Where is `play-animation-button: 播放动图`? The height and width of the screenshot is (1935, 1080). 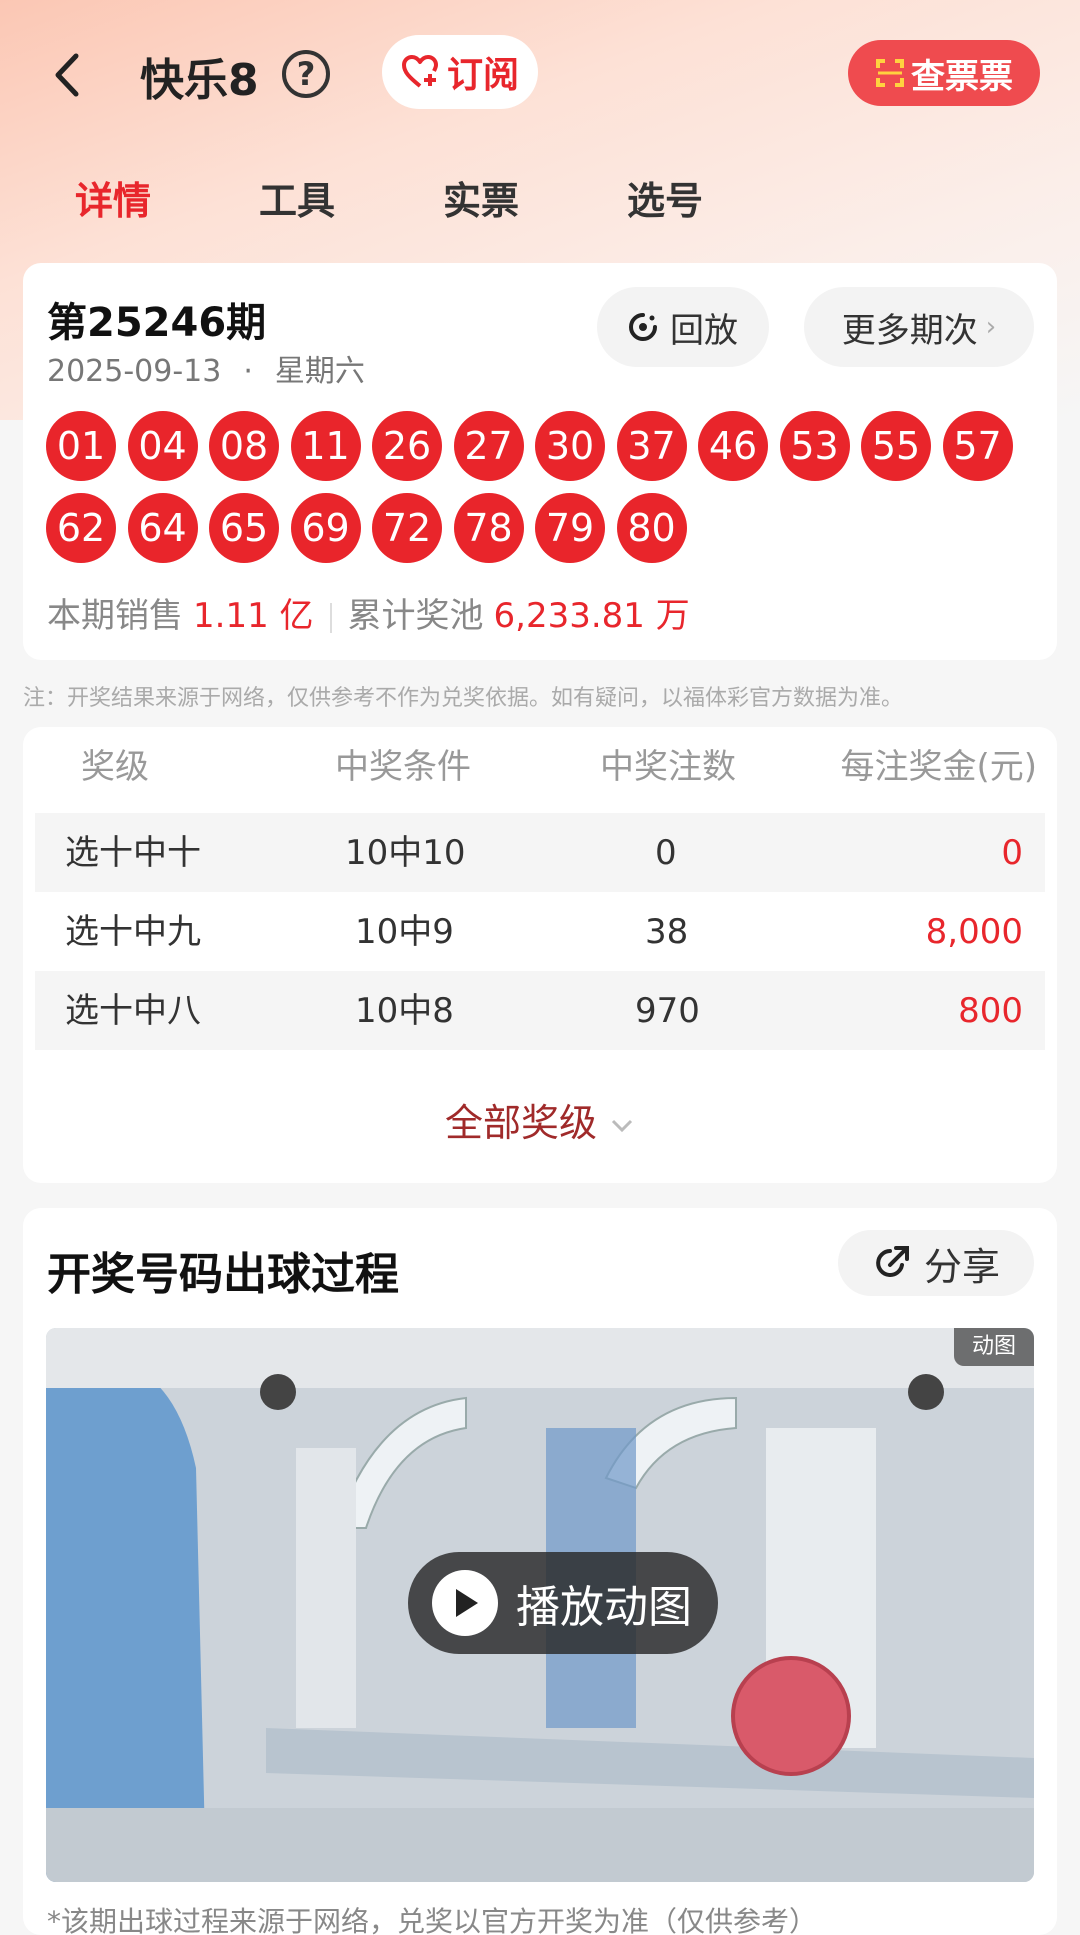 play-animation-button: 播放动图 is located at coordinates (563, 1603).